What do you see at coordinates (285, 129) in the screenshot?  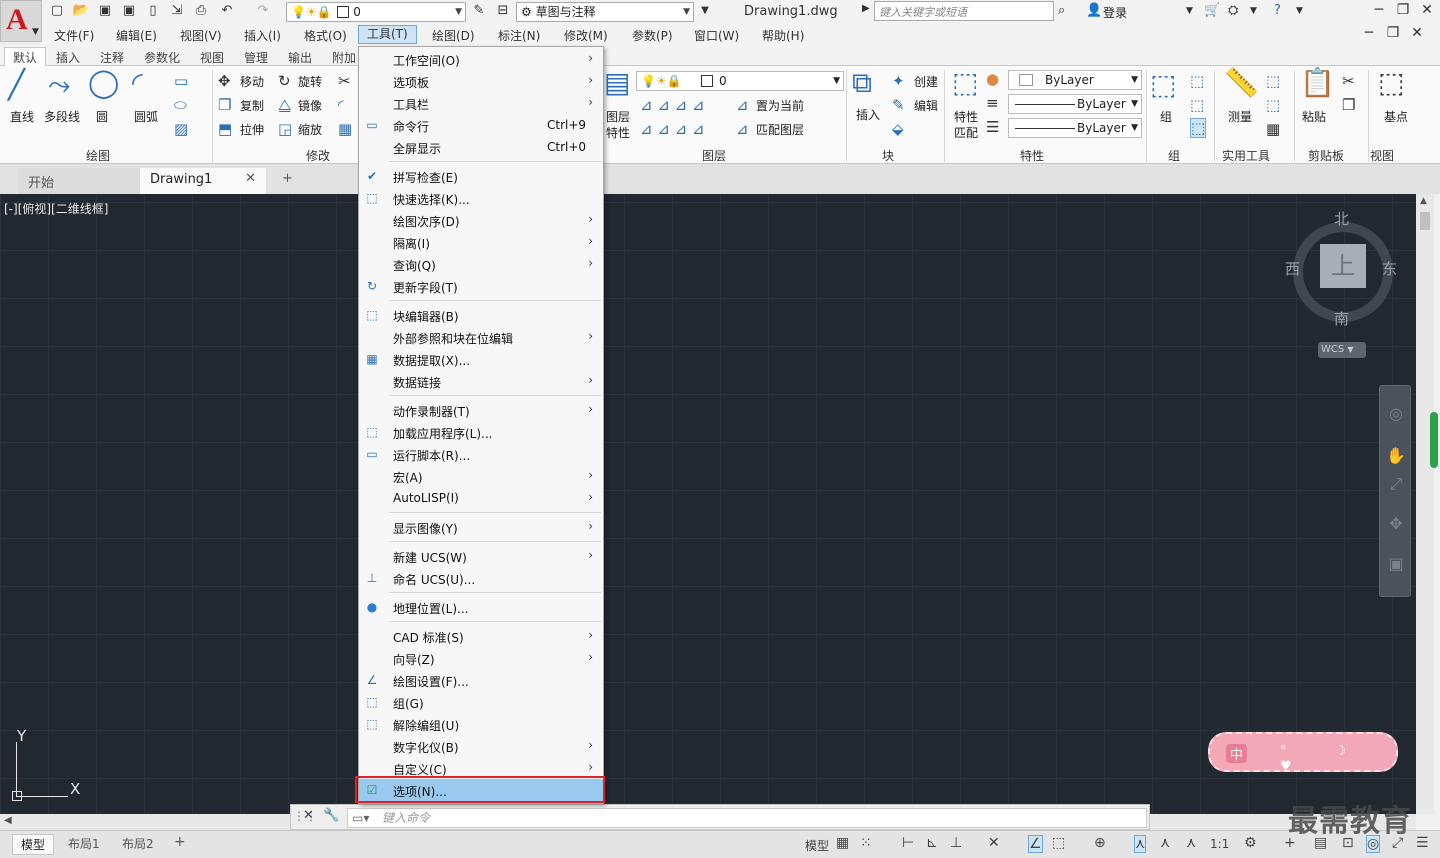 I see `scale-icon: ◲` at bounding box center [285, 129].